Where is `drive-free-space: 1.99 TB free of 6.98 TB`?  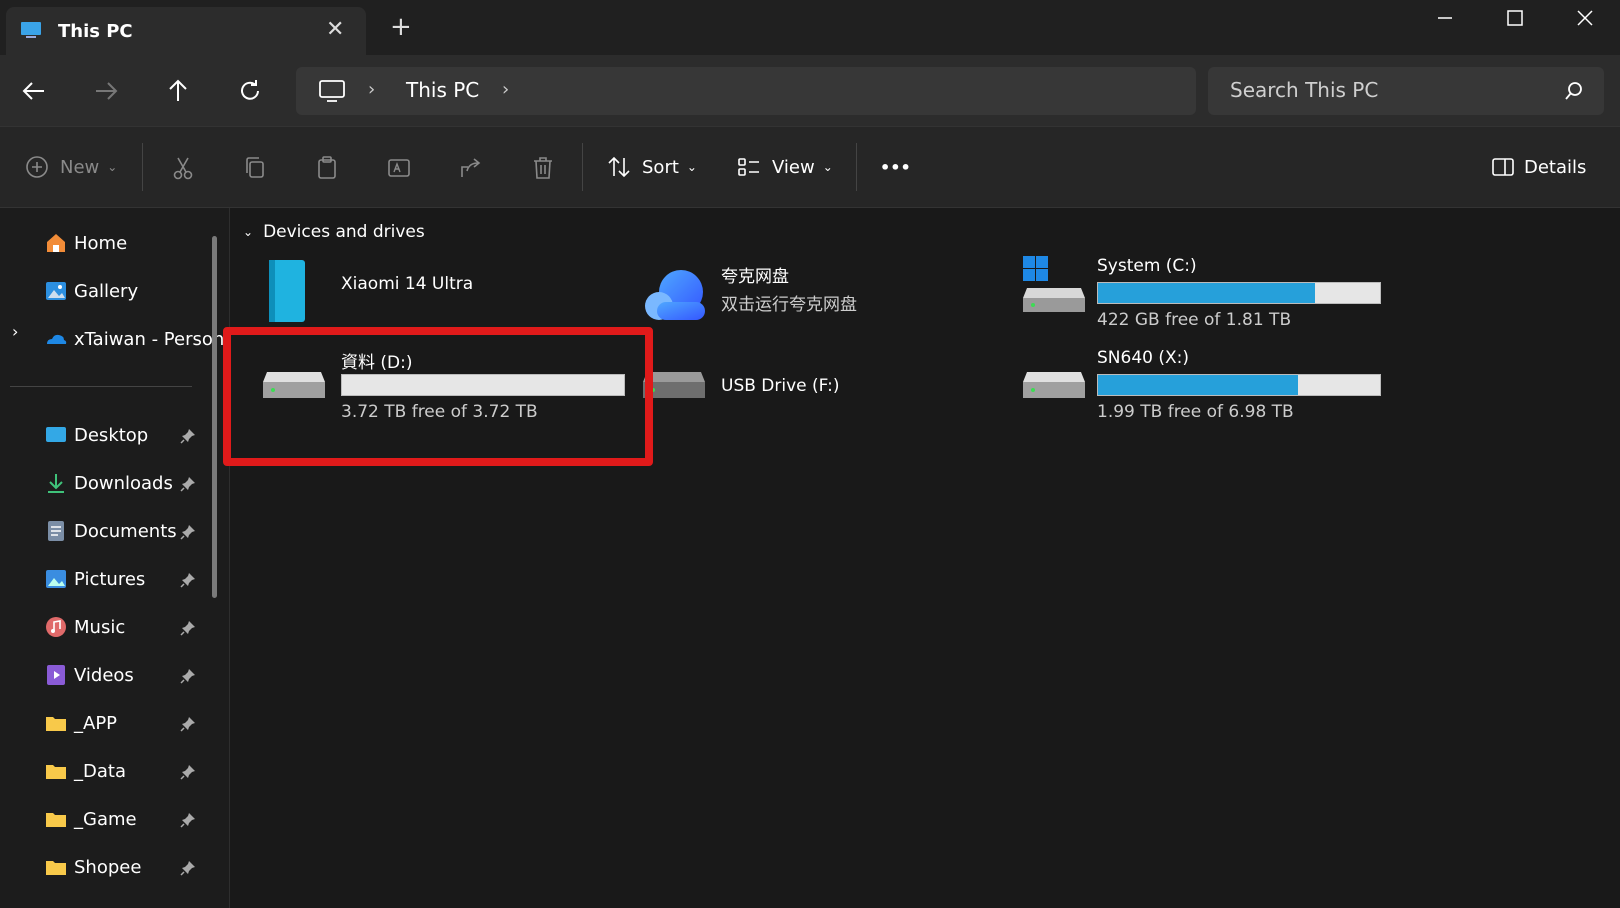
drive-free-space: 1.99 TB free of 6.98 TB is located at coordinates (1195, 412).